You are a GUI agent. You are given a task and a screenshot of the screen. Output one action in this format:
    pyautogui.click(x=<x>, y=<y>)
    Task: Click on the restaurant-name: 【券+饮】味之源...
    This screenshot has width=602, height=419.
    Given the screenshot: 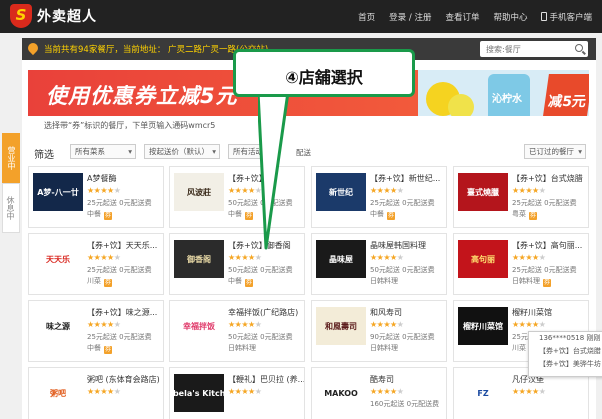 What is the action you would take?
    pyautogui.click(x=125, y=312)
    